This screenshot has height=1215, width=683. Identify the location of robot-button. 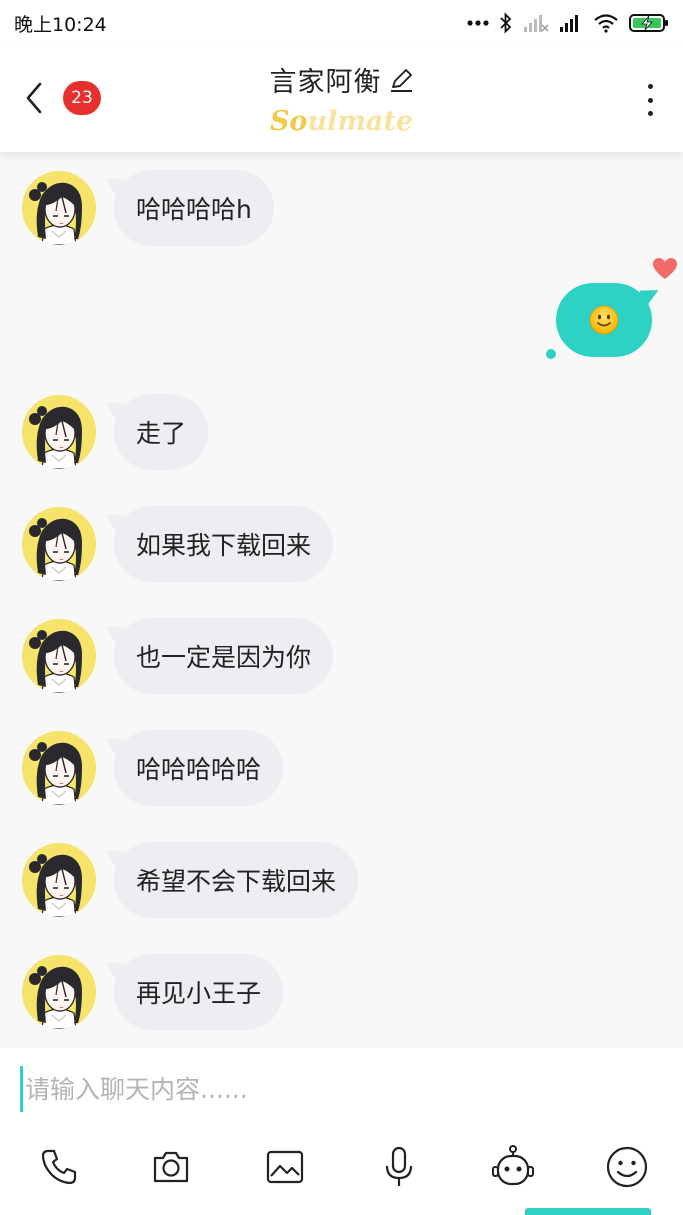
(513, 1167).